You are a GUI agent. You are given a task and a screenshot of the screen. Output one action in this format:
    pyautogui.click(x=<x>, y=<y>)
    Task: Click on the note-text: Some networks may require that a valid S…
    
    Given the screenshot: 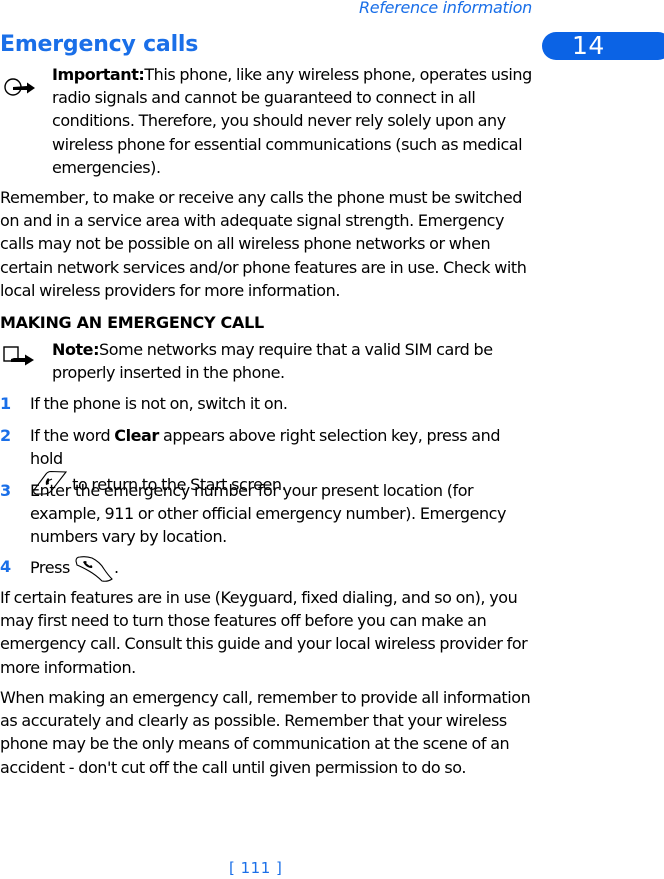 What is the action you would take?
    pyautogui.click(x=272, y=361)
    